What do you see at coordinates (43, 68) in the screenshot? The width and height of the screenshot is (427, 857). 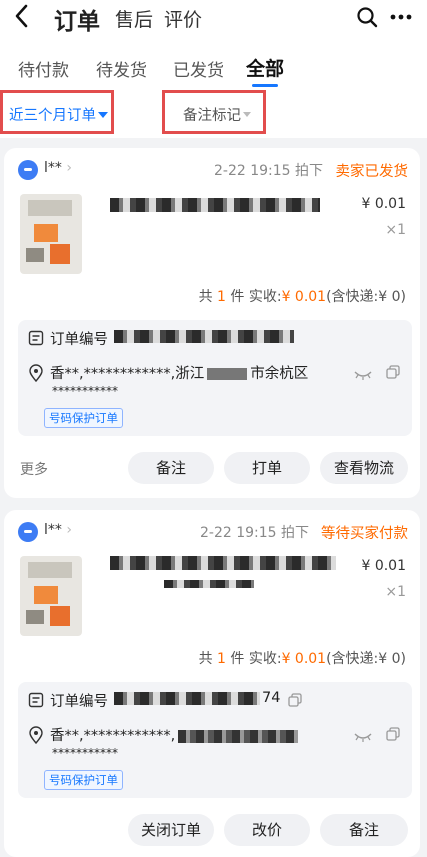 I see `tab-pending-payment: 待付款` at bounding box center [43, 68].